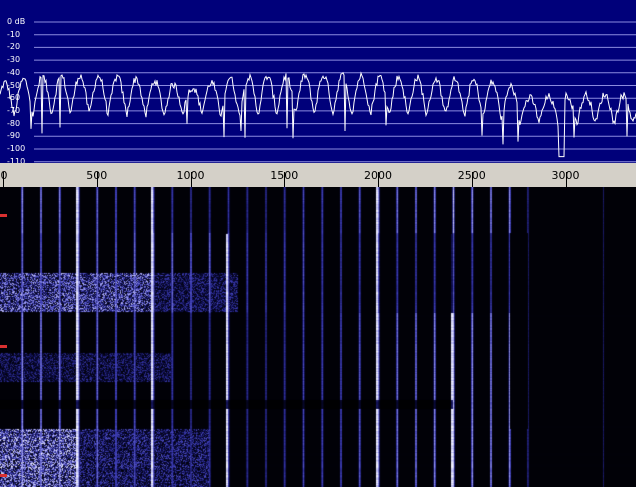 The height and width of the screenshot is (487, 636). What do you see at coordinates (16, 21) in the screenshot?
I see `db-tick-label: 0 dB` at bounding box center [16, 21].